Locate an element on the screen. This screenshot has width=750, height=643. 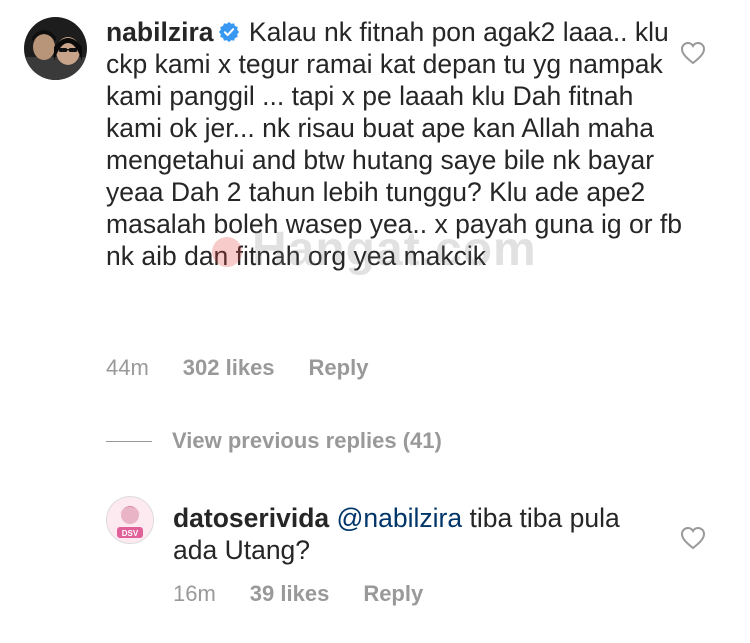
comment-meta: 44m 302 likes Reply is located at coordinates (237, 368).